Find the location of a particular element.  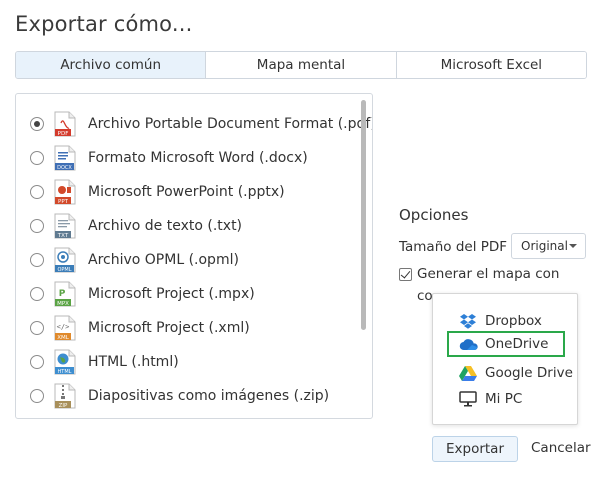

html-file-icon: HTML is located at coordinates (65, 362).